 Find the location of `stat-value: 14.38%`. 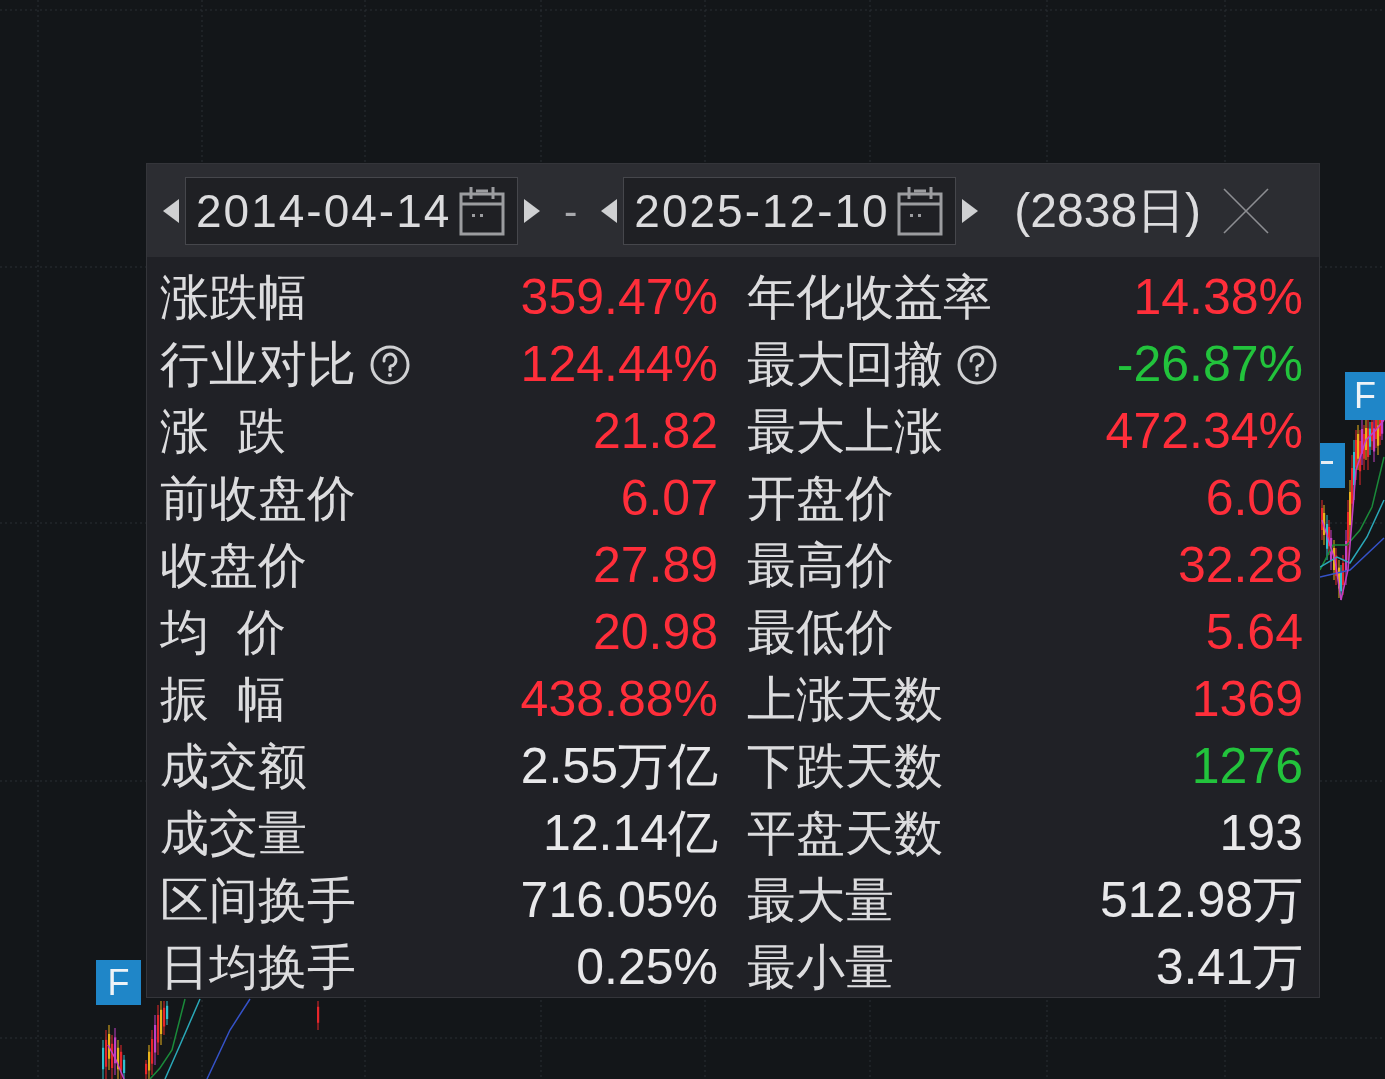

stat-value: 14.38% is located at coordinates (1218, 297).